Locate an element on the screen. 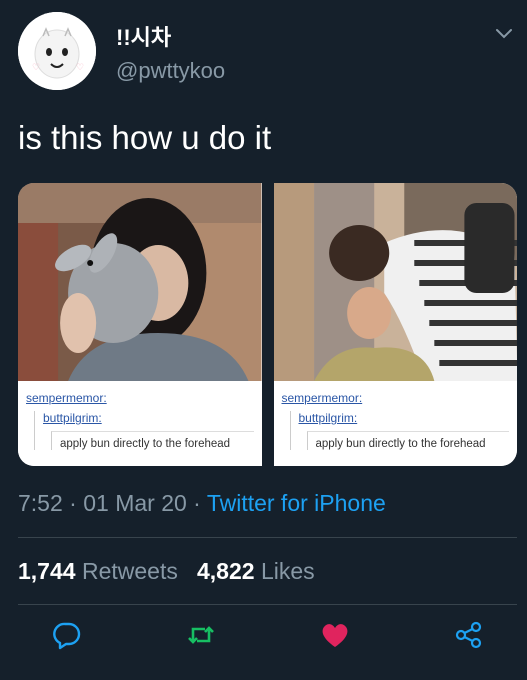 Image resolution: width=527 pixels, height=680 pixels. tweet-meta: 7:52 · 01 Mar 20 · Twitter for iPhone is located at coordinates (202, 503).